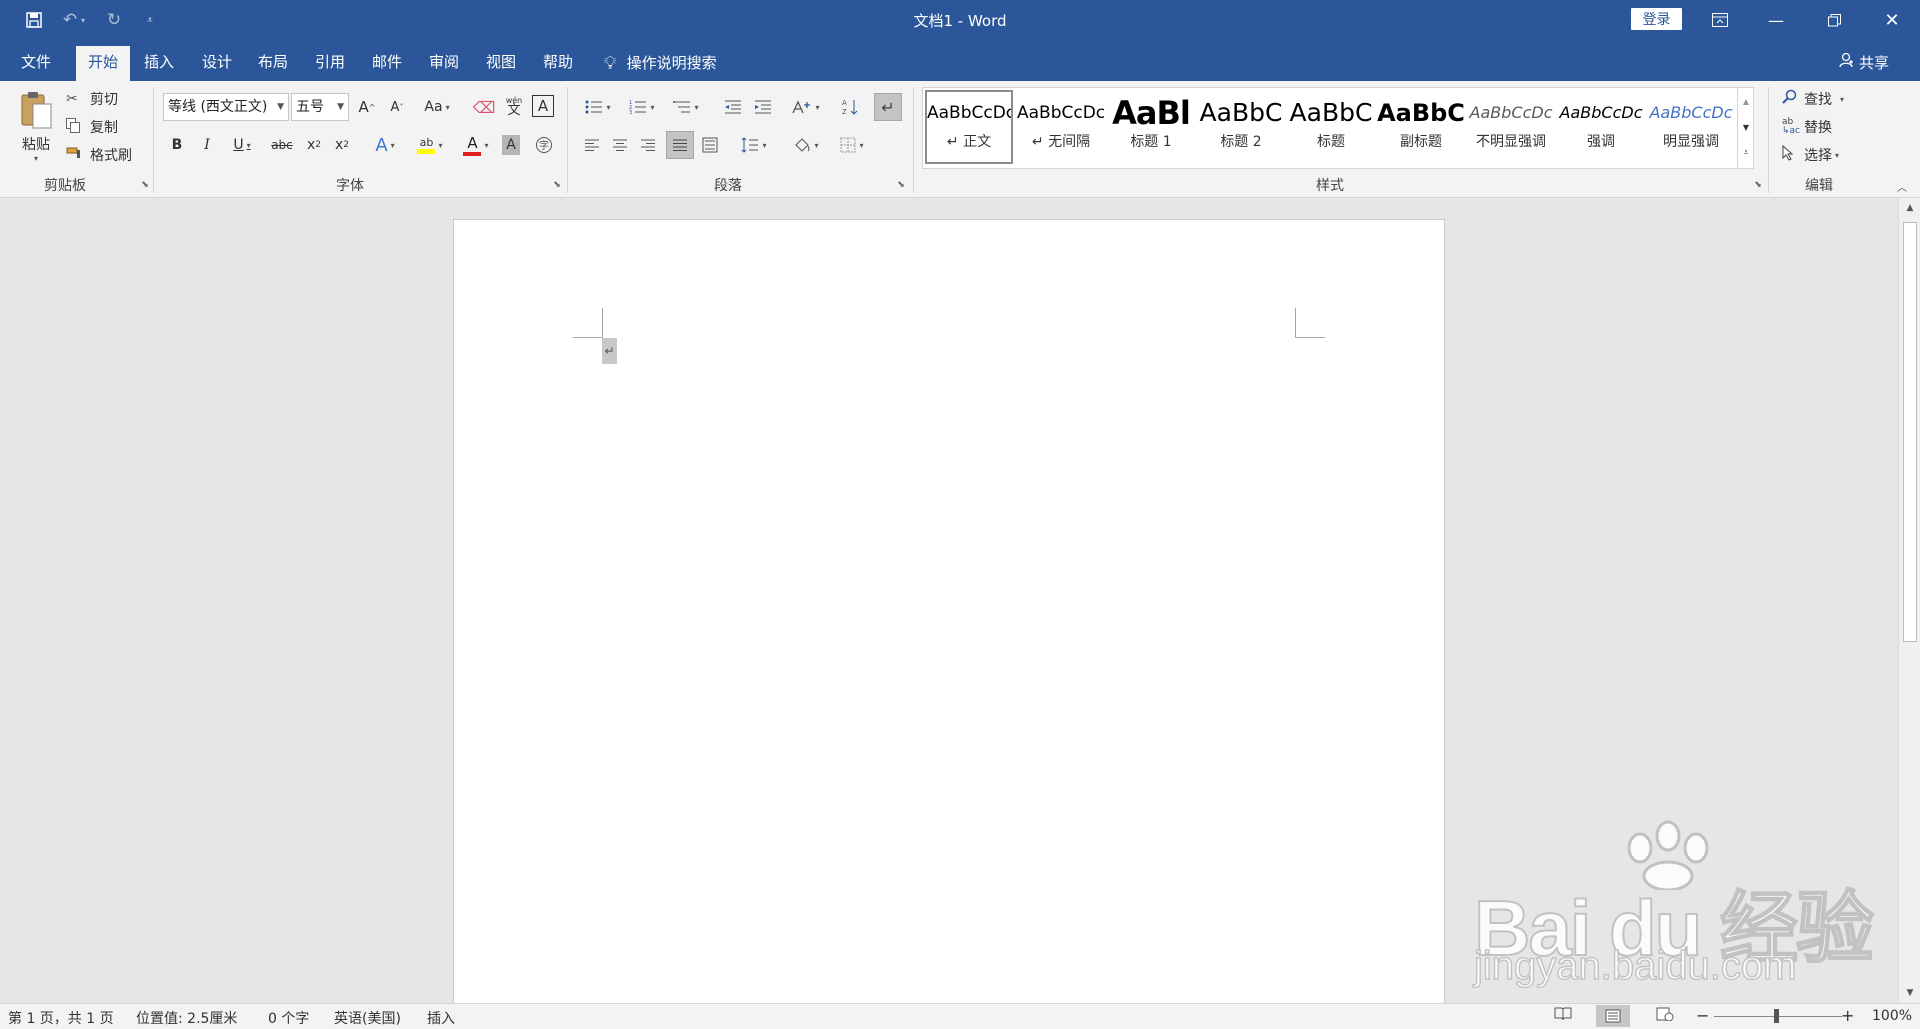  Describe the element at coordinates (484, 107) in the screenshot. I see `clear-formatting-icon: ⌫` at that location.